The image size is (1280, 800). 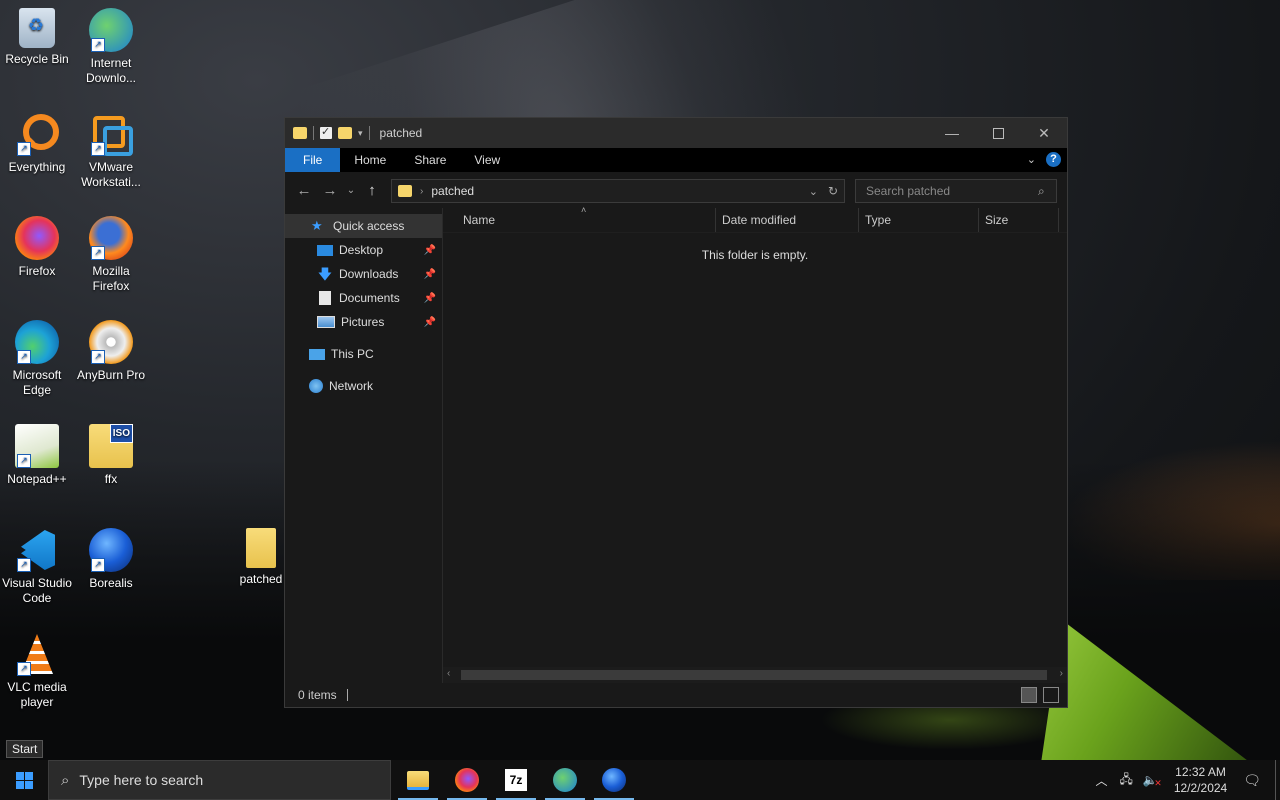 What do you see at coordinates (37, 446) in the screenshot?
I see `notepad-plus-plus-icon: ↗` at bounding box center [37, 446].